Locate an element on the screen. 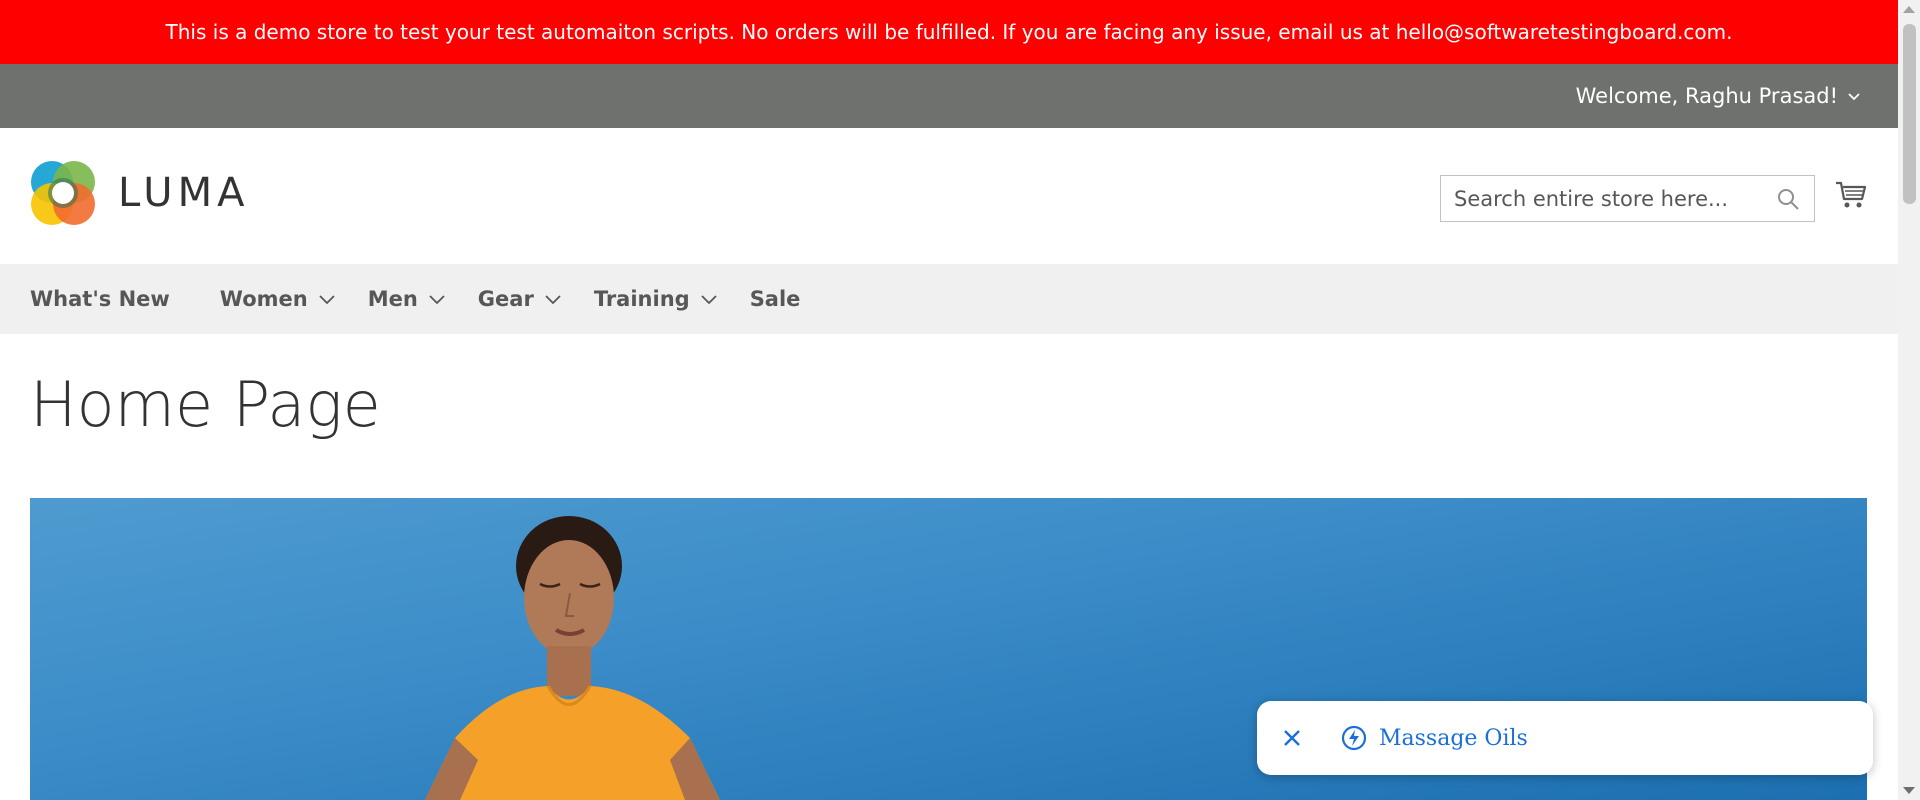  nav-item-label: Sale is located at coordinates (775, 299).